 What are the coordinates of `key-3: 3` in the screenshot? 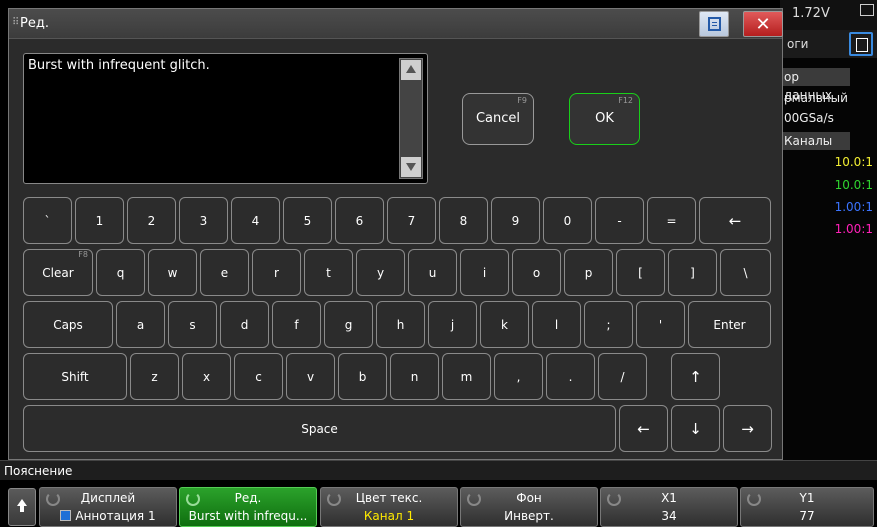 It's located at (203, 220).